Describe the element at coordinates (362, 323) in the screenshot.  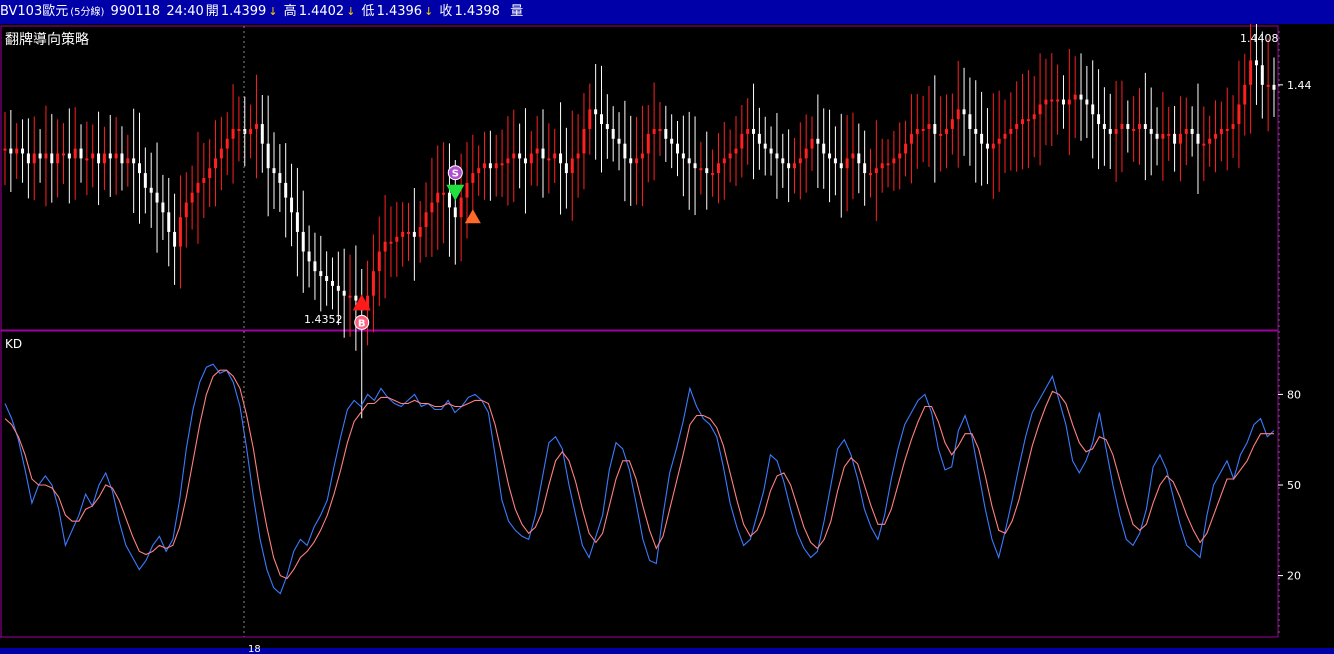
I see `buy-marker-label: B` at that location.